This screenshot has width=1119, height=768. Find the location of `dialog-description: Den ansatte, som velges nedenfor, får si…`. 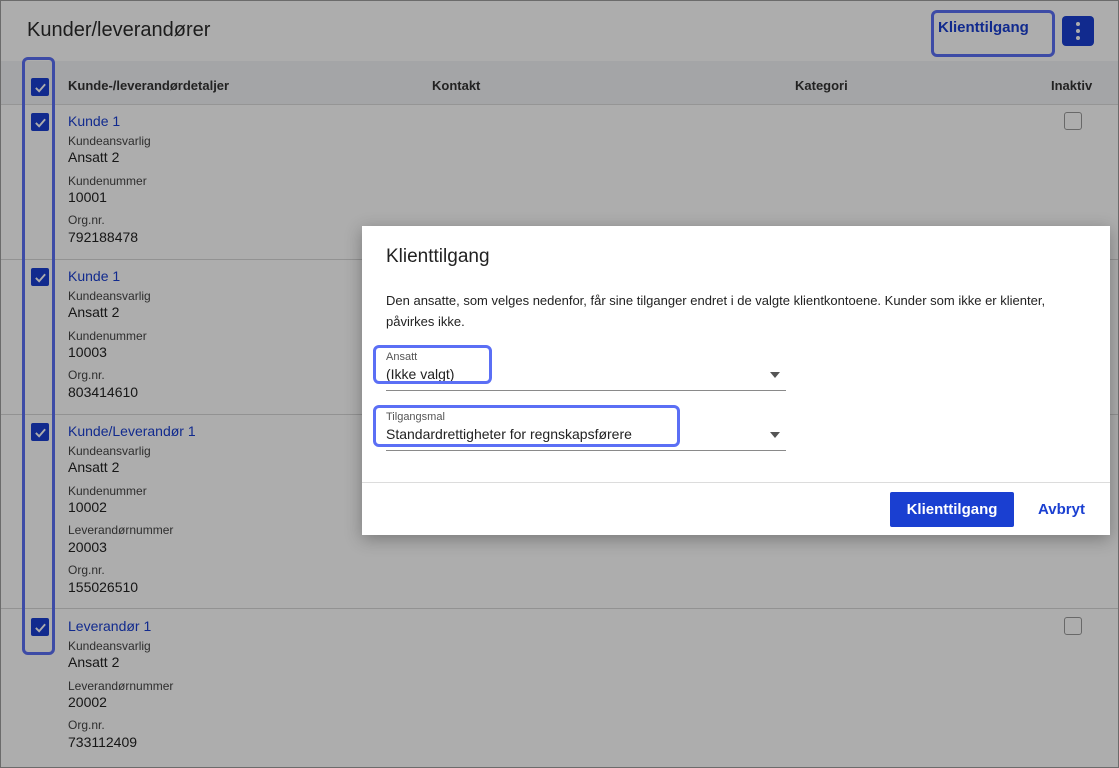

dialog-description: Den ansatte, som velges nedenfor, får si… is located at coordinates (716, 311).